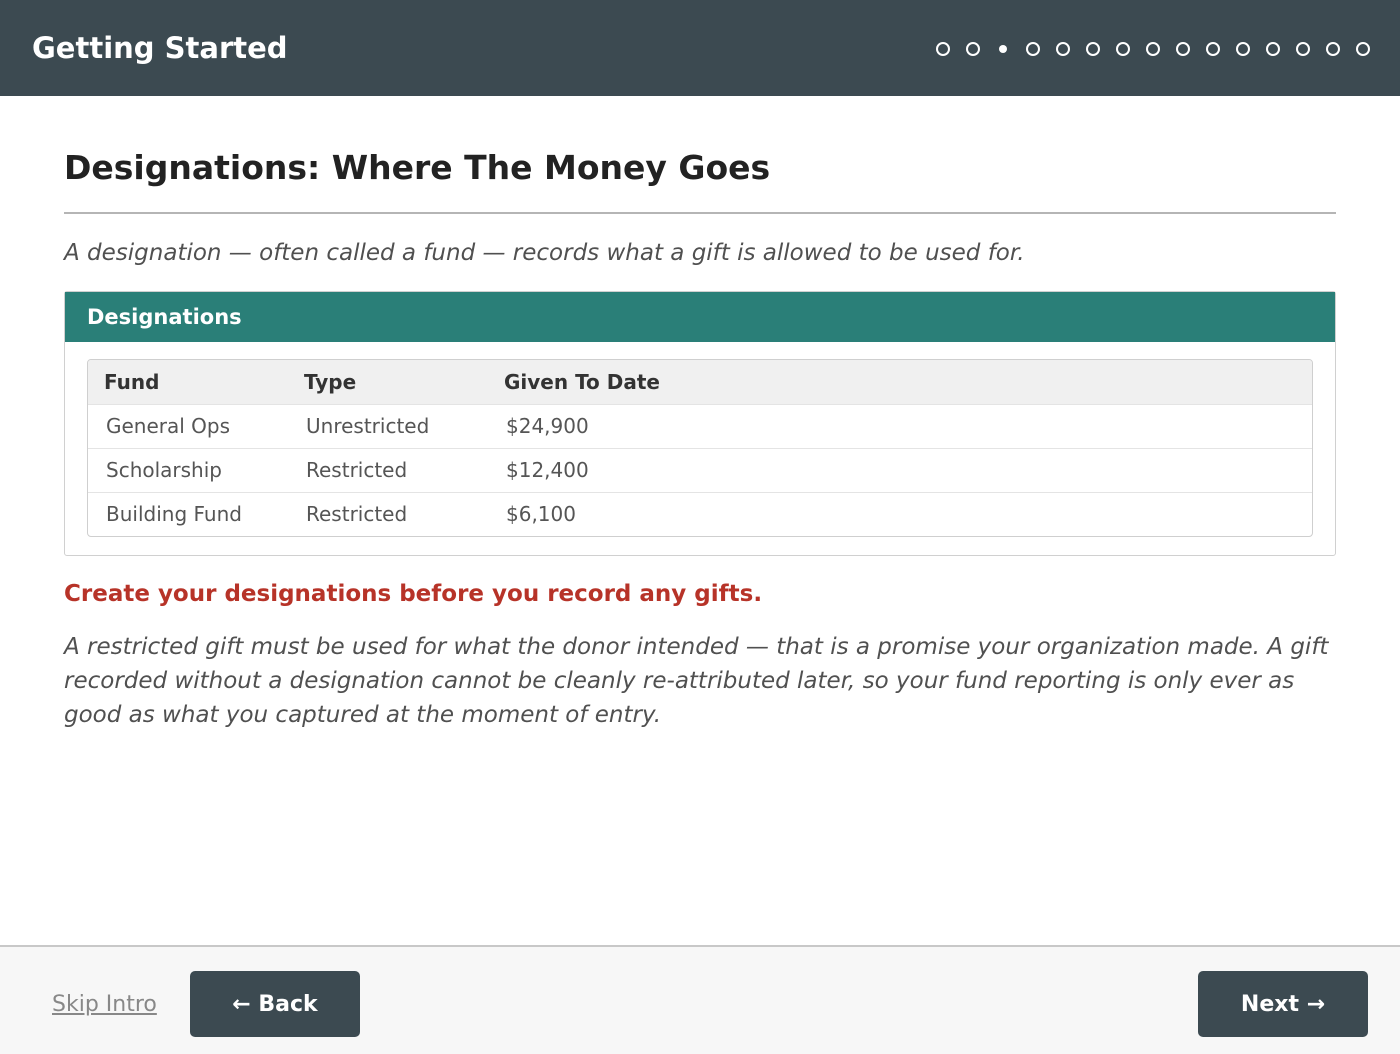 This screenshot has width=1400, height=1054. Describe the element at coordinates (700, 48) in the screenshot. I see `header-bar: Getting Started` at that location.